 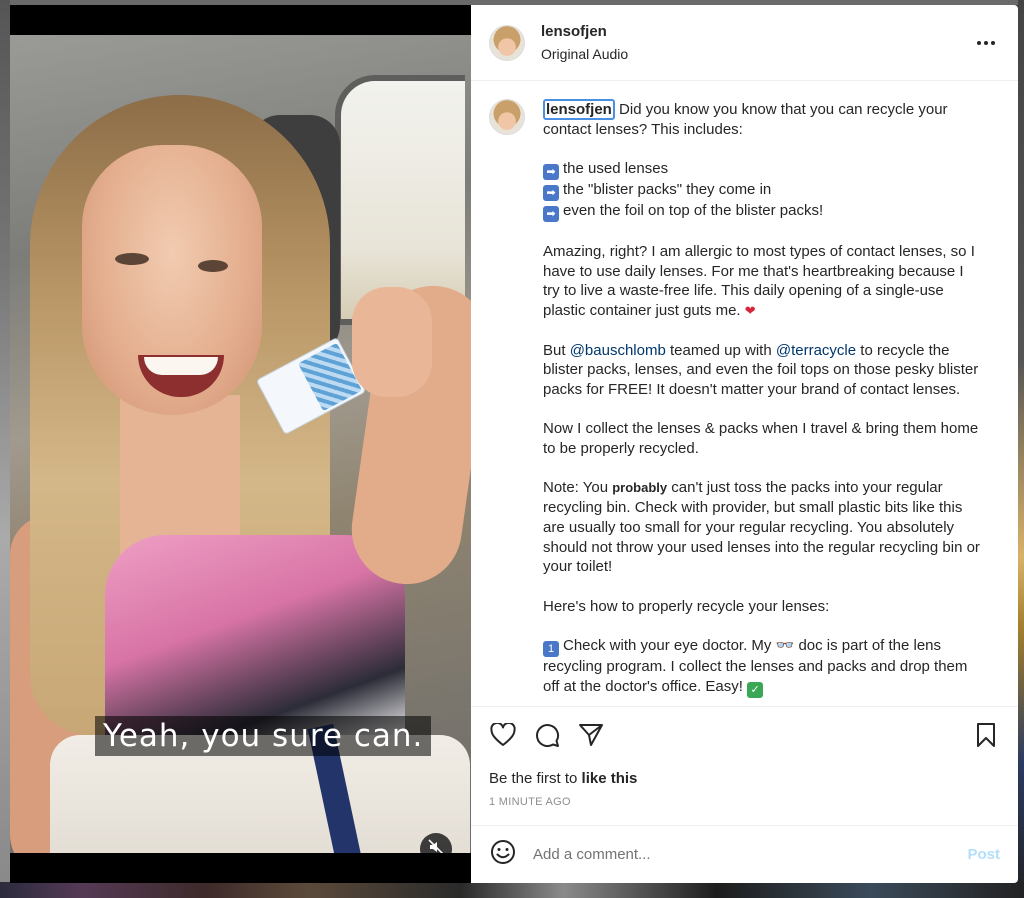 What do you see at coordinates (436, 845) in the screenshot?
I see `muted-speaker-icon` at bounding box center [436, 845].